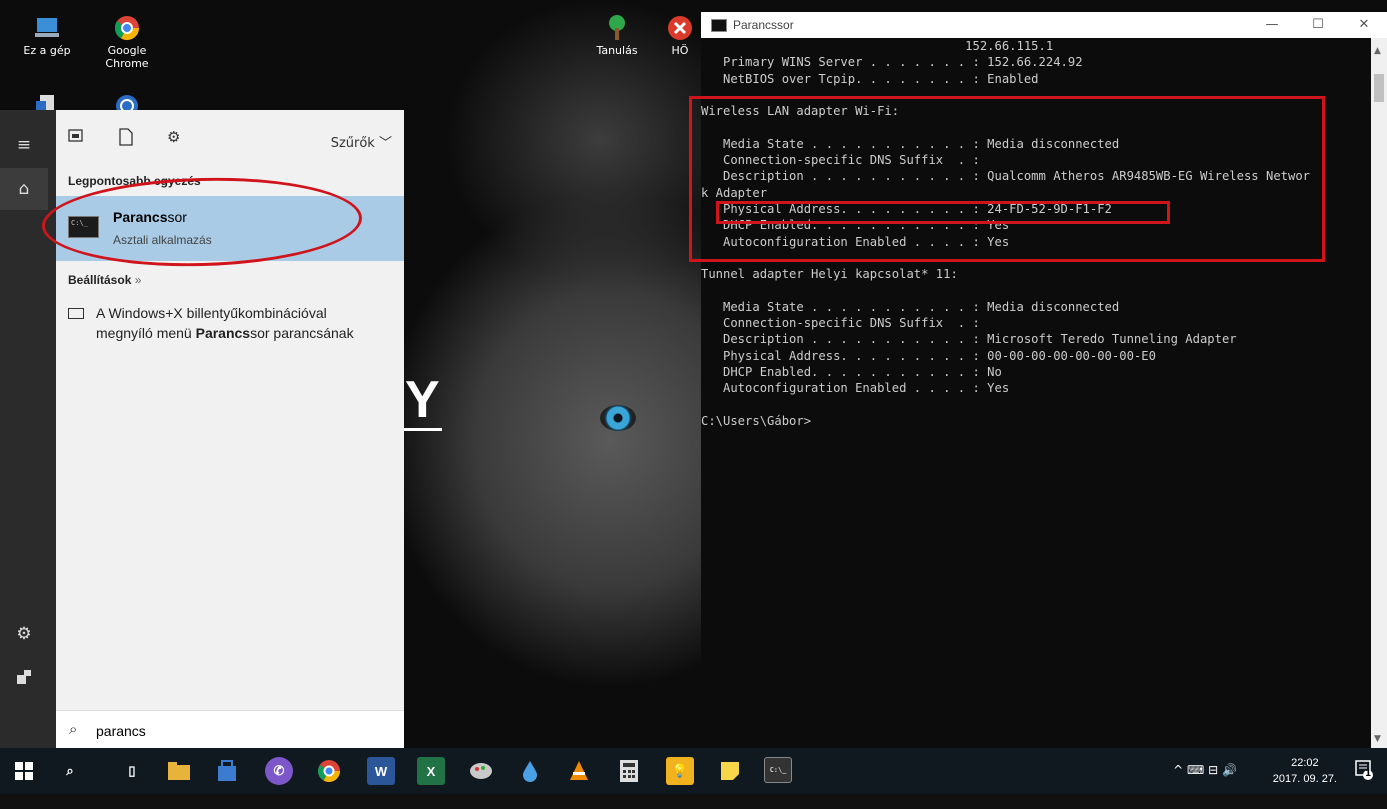  I want to click on task-view-icon: ▯, so click(132, 771).